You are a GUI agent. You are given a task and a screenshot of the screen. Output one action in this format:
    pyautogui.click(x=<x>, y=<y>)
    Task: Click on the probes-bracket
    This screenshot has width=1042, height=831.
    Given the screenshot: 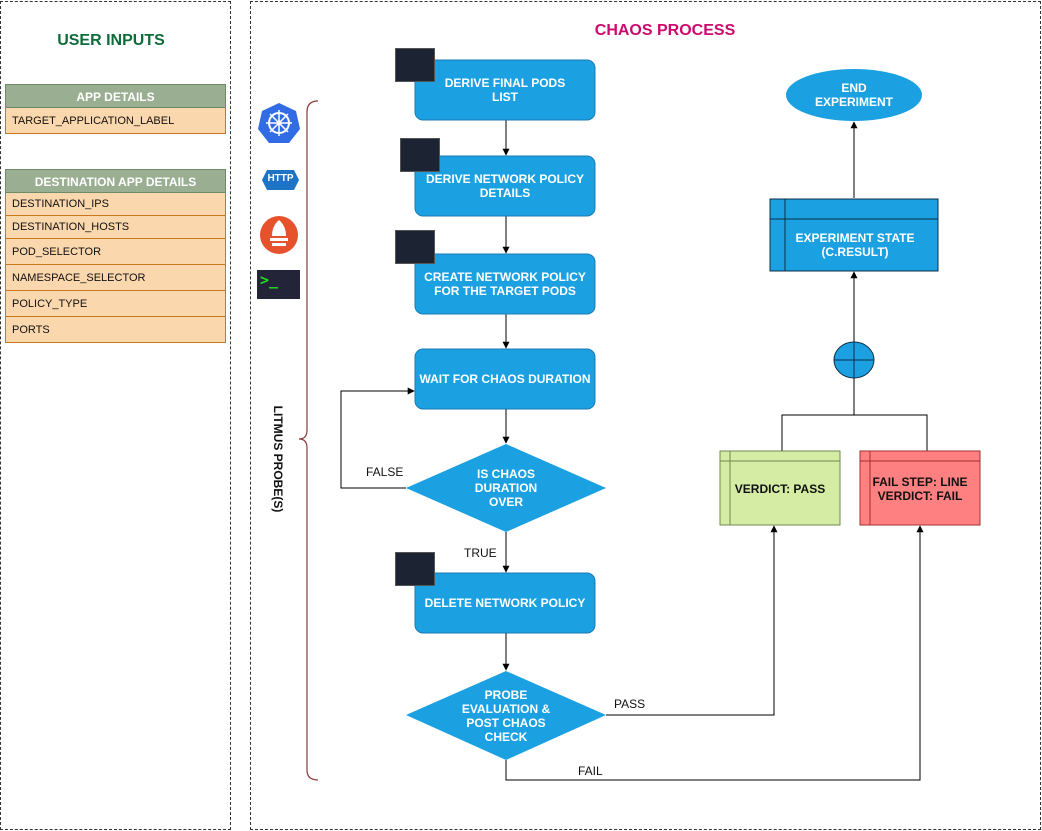 What is the action you would take?
    pyautogui.click(x=308, y=440)
    